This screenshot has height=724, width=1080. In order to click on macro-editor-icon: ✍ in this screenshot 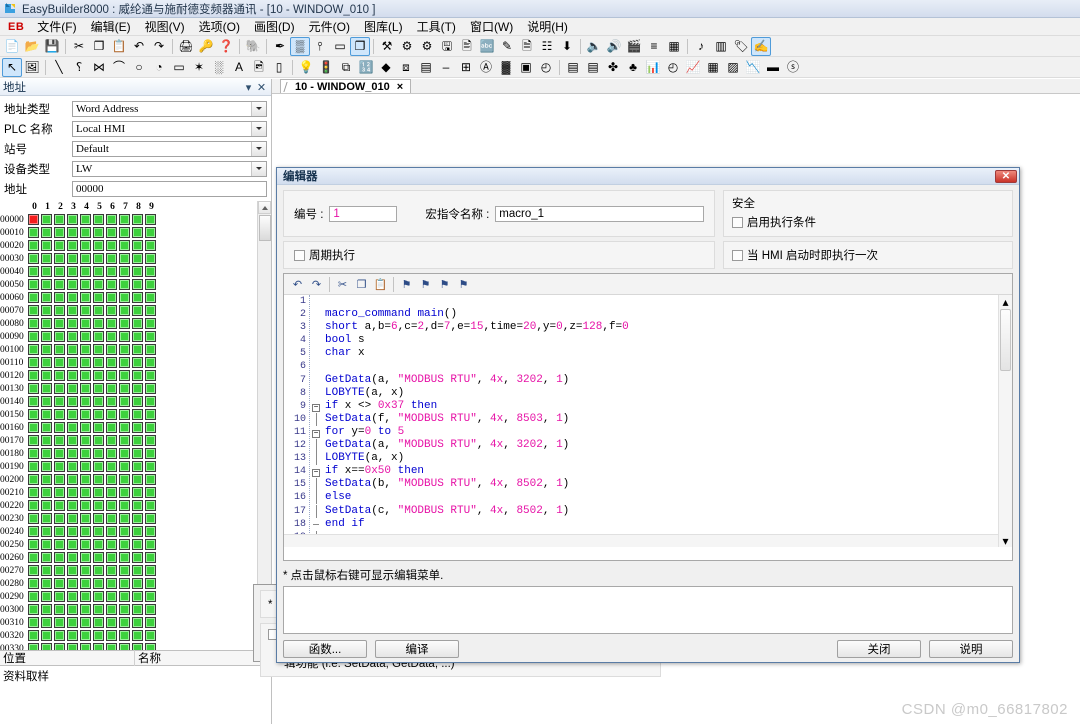, I will do `click(761, 46)`.